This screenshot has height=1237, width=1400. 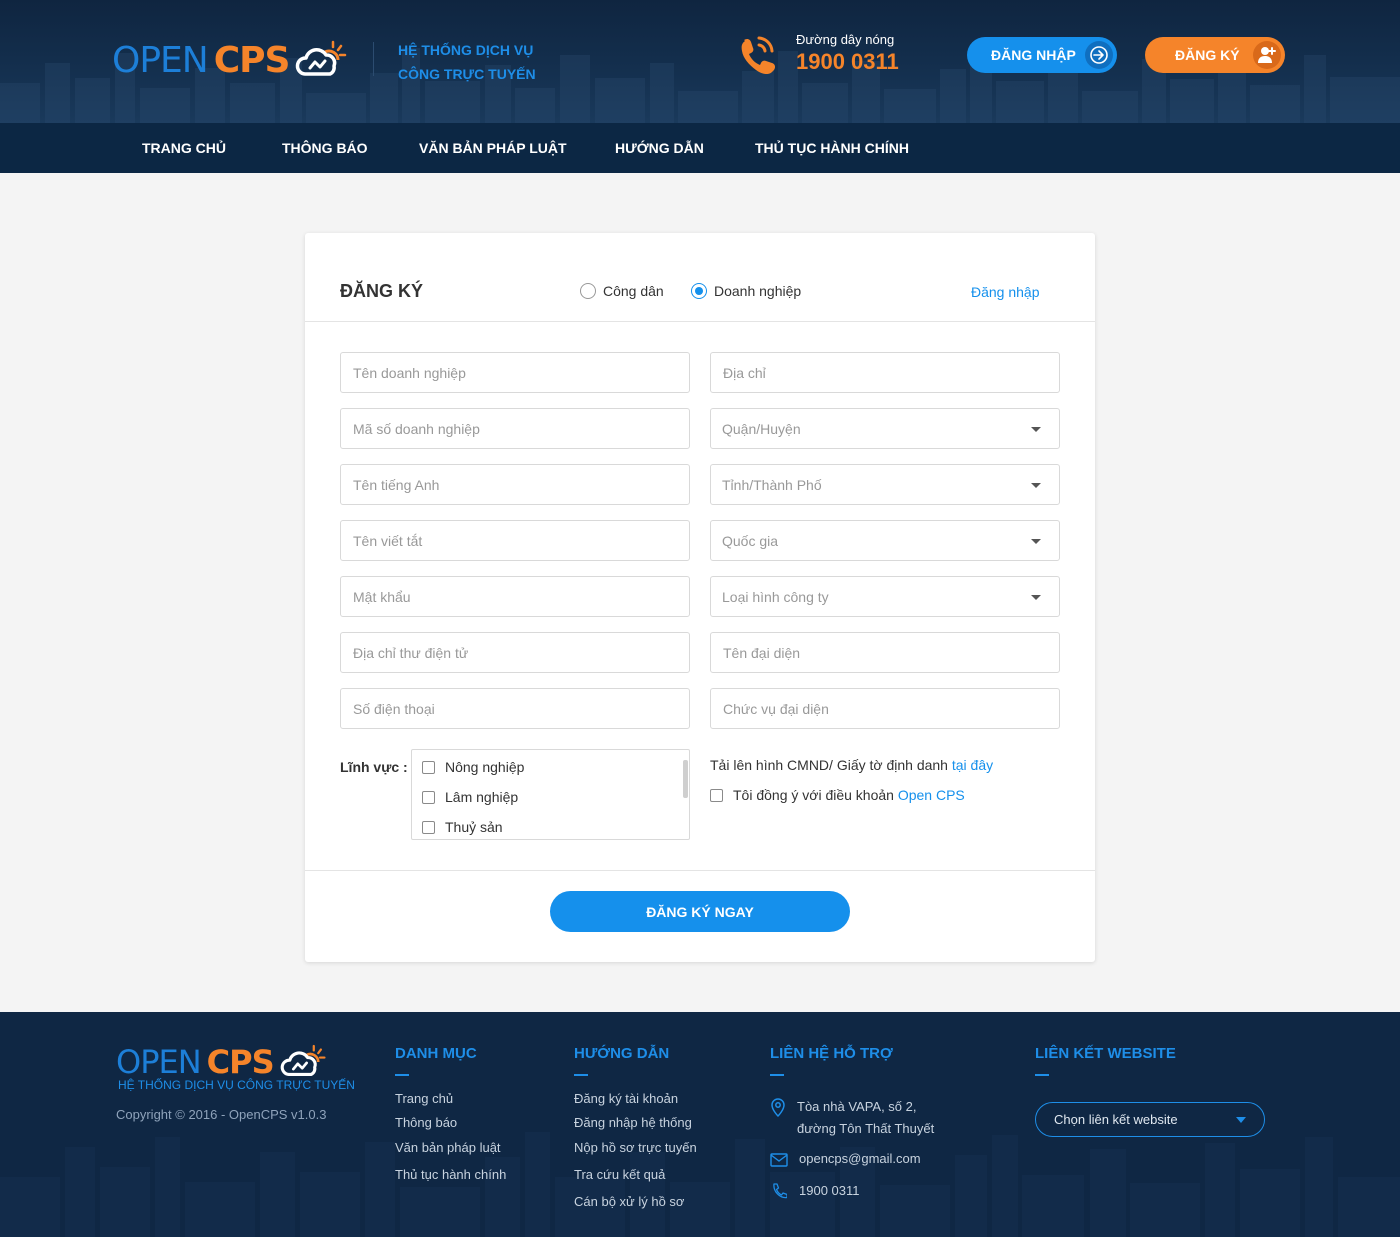 What do you see at coordinates (619, 1174) in the screenshot?
I see `footer-link-tra-cuu-ket-qua: Tra cứu kết quả` at bounding box center [619, 1174].